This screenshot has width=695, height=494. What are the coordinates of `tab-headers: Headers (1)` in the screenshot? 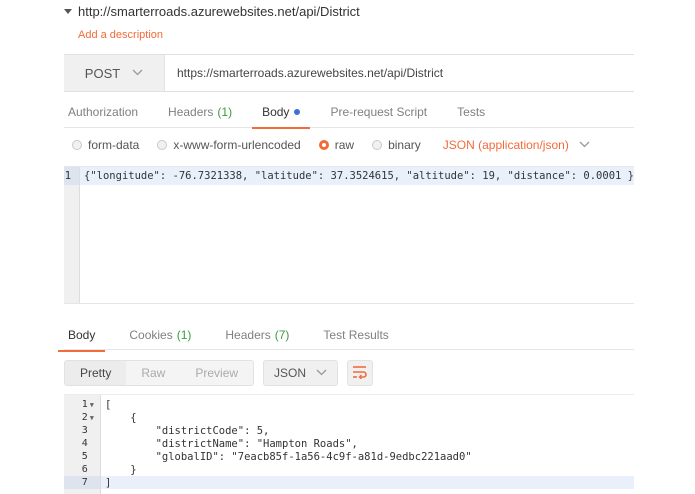 It's located at (200, 112).